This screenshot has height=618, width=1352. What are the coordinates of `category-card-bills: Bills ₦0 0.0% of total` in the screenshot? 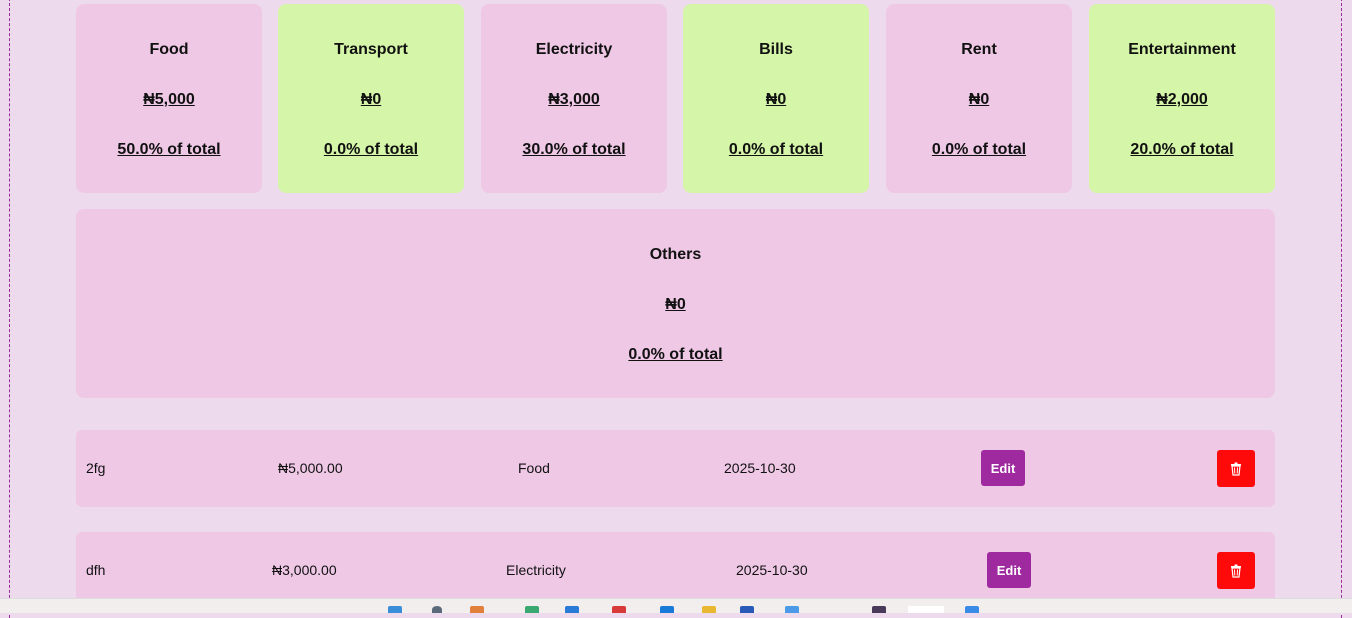 It's located at (776, 98).